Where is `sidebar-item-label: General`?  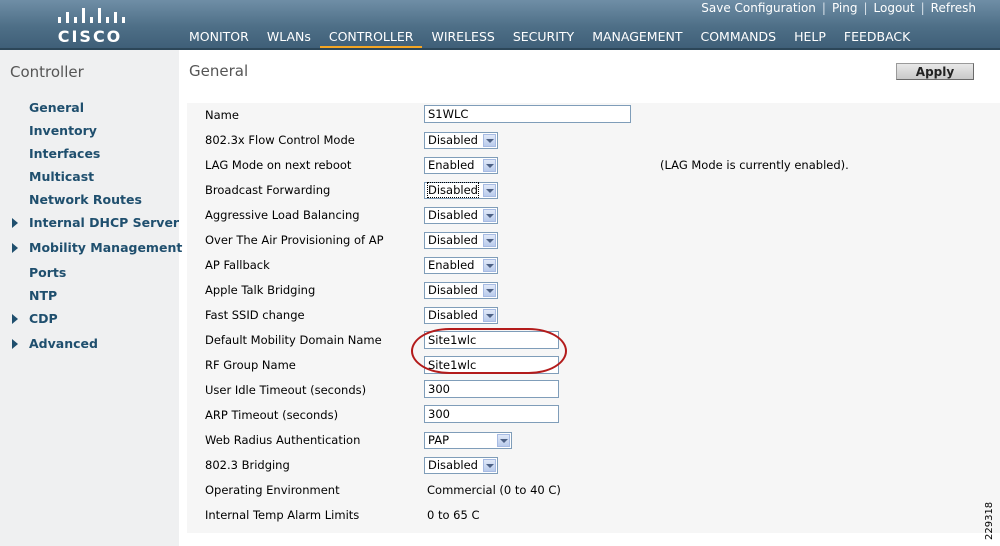 sidebar-item-label: General is located at coordinates (56, 107).